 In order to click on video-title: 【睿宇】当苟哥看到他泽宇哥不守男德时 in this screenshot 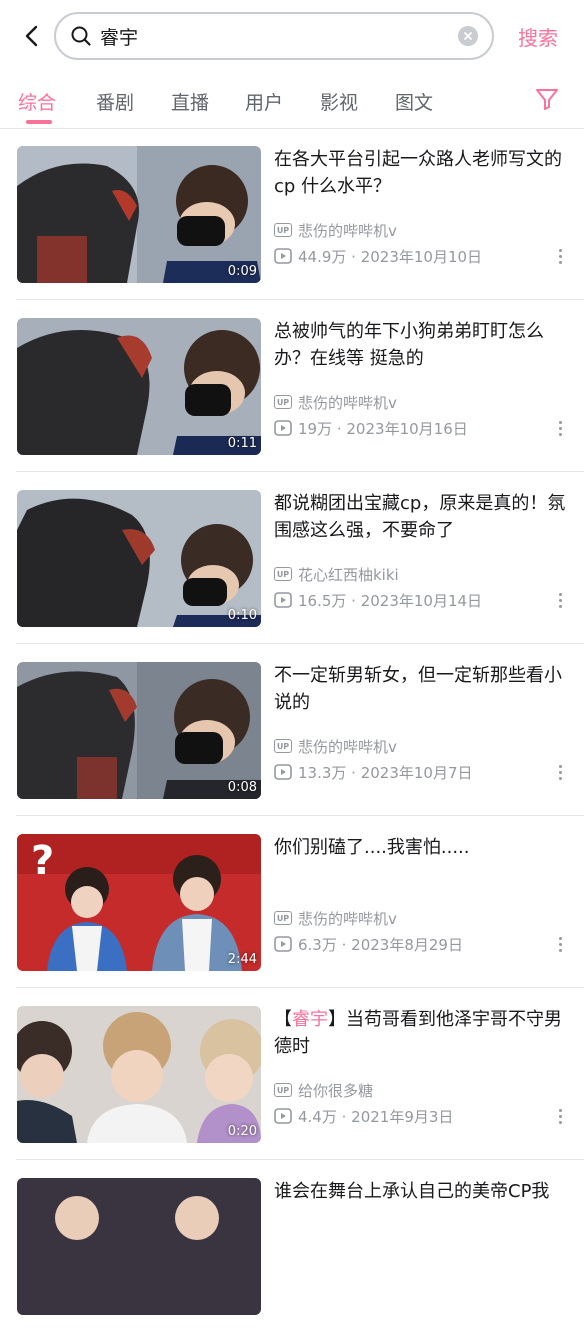, I will do `click(420, 1033)`.